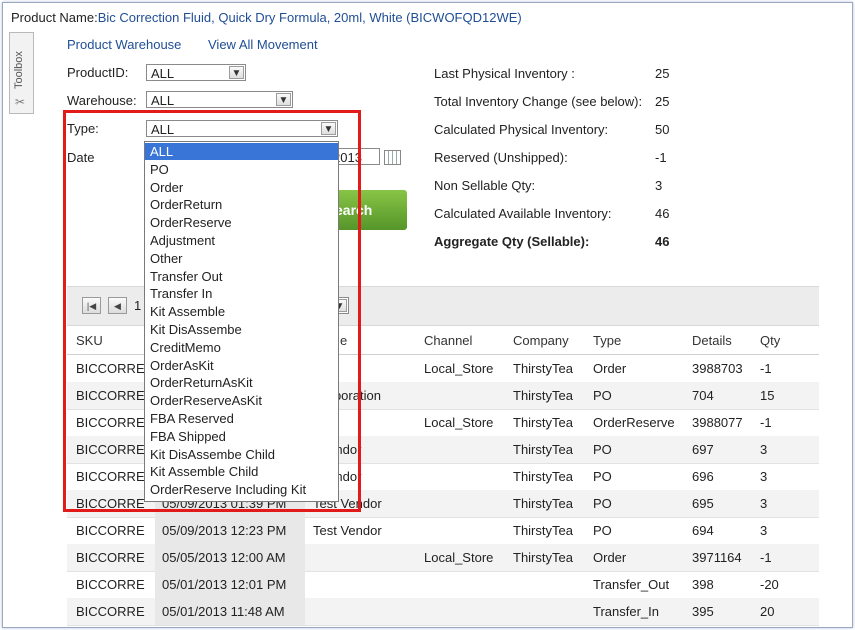 The image size is (855, 630). What do you see at coordinates (223, 611) in the screenshot?
I see `cell-date: 05/01/2013 11:48 AM` at bounding box center [223, 611].